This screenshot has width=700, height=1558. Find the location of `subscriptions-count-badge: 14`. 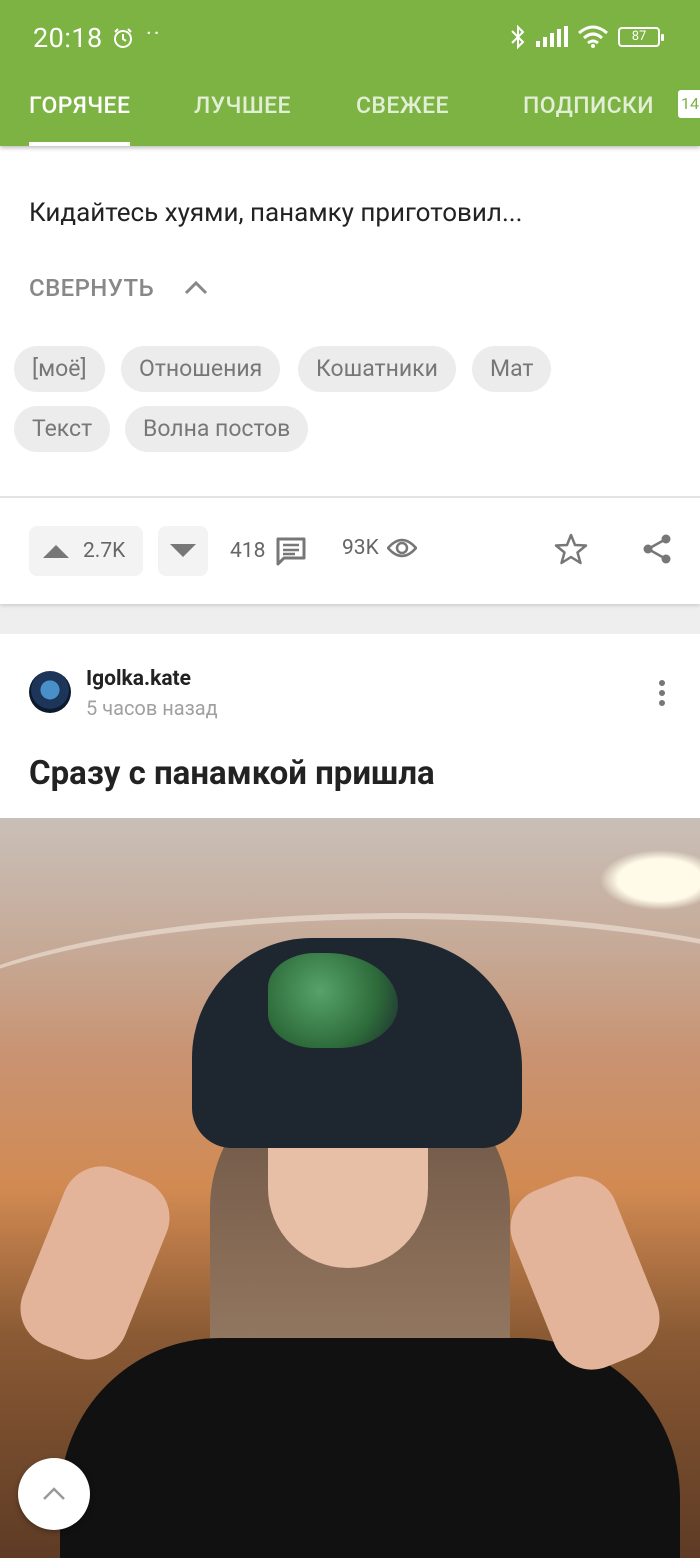

subscriptions-count-badge: 14 is located at coordinates (689, 104).